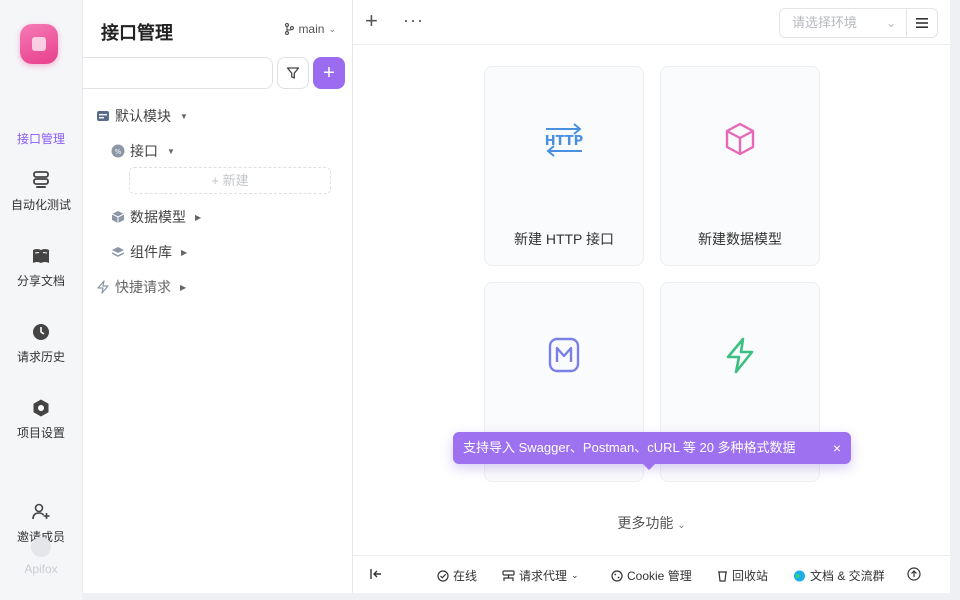  Describe the element at coordinates (41, 300) in the screenshot. I see `app-rail: 接口管理 自动化测试 分享文档 请求历史 项目设置 Apifox` at that location.